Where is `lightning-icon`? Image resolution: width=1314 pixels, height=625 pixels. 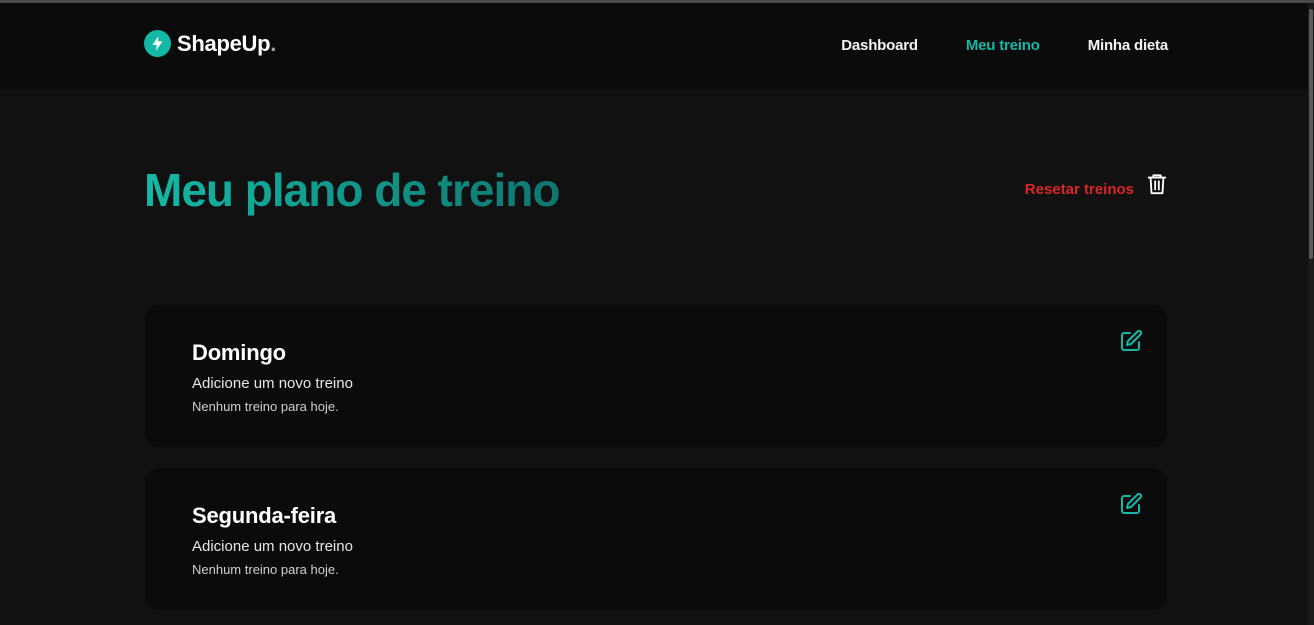 lightning-icon is located at coordinates (157, 43).